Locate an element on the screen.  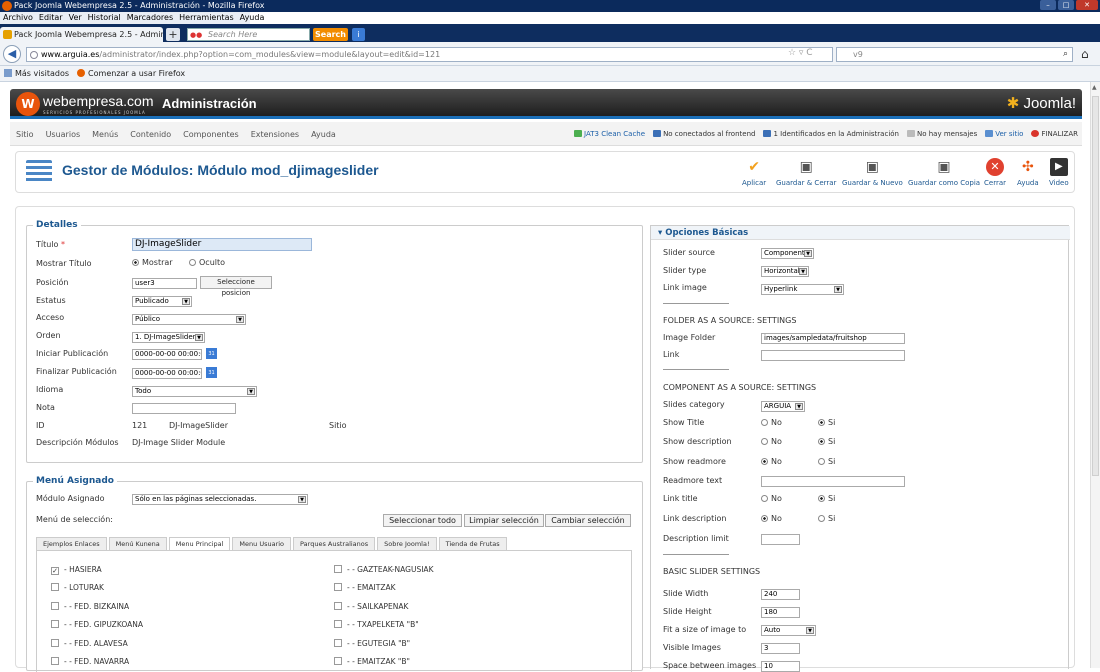
space-between-input: 10 is located at coordinates (780, 666).